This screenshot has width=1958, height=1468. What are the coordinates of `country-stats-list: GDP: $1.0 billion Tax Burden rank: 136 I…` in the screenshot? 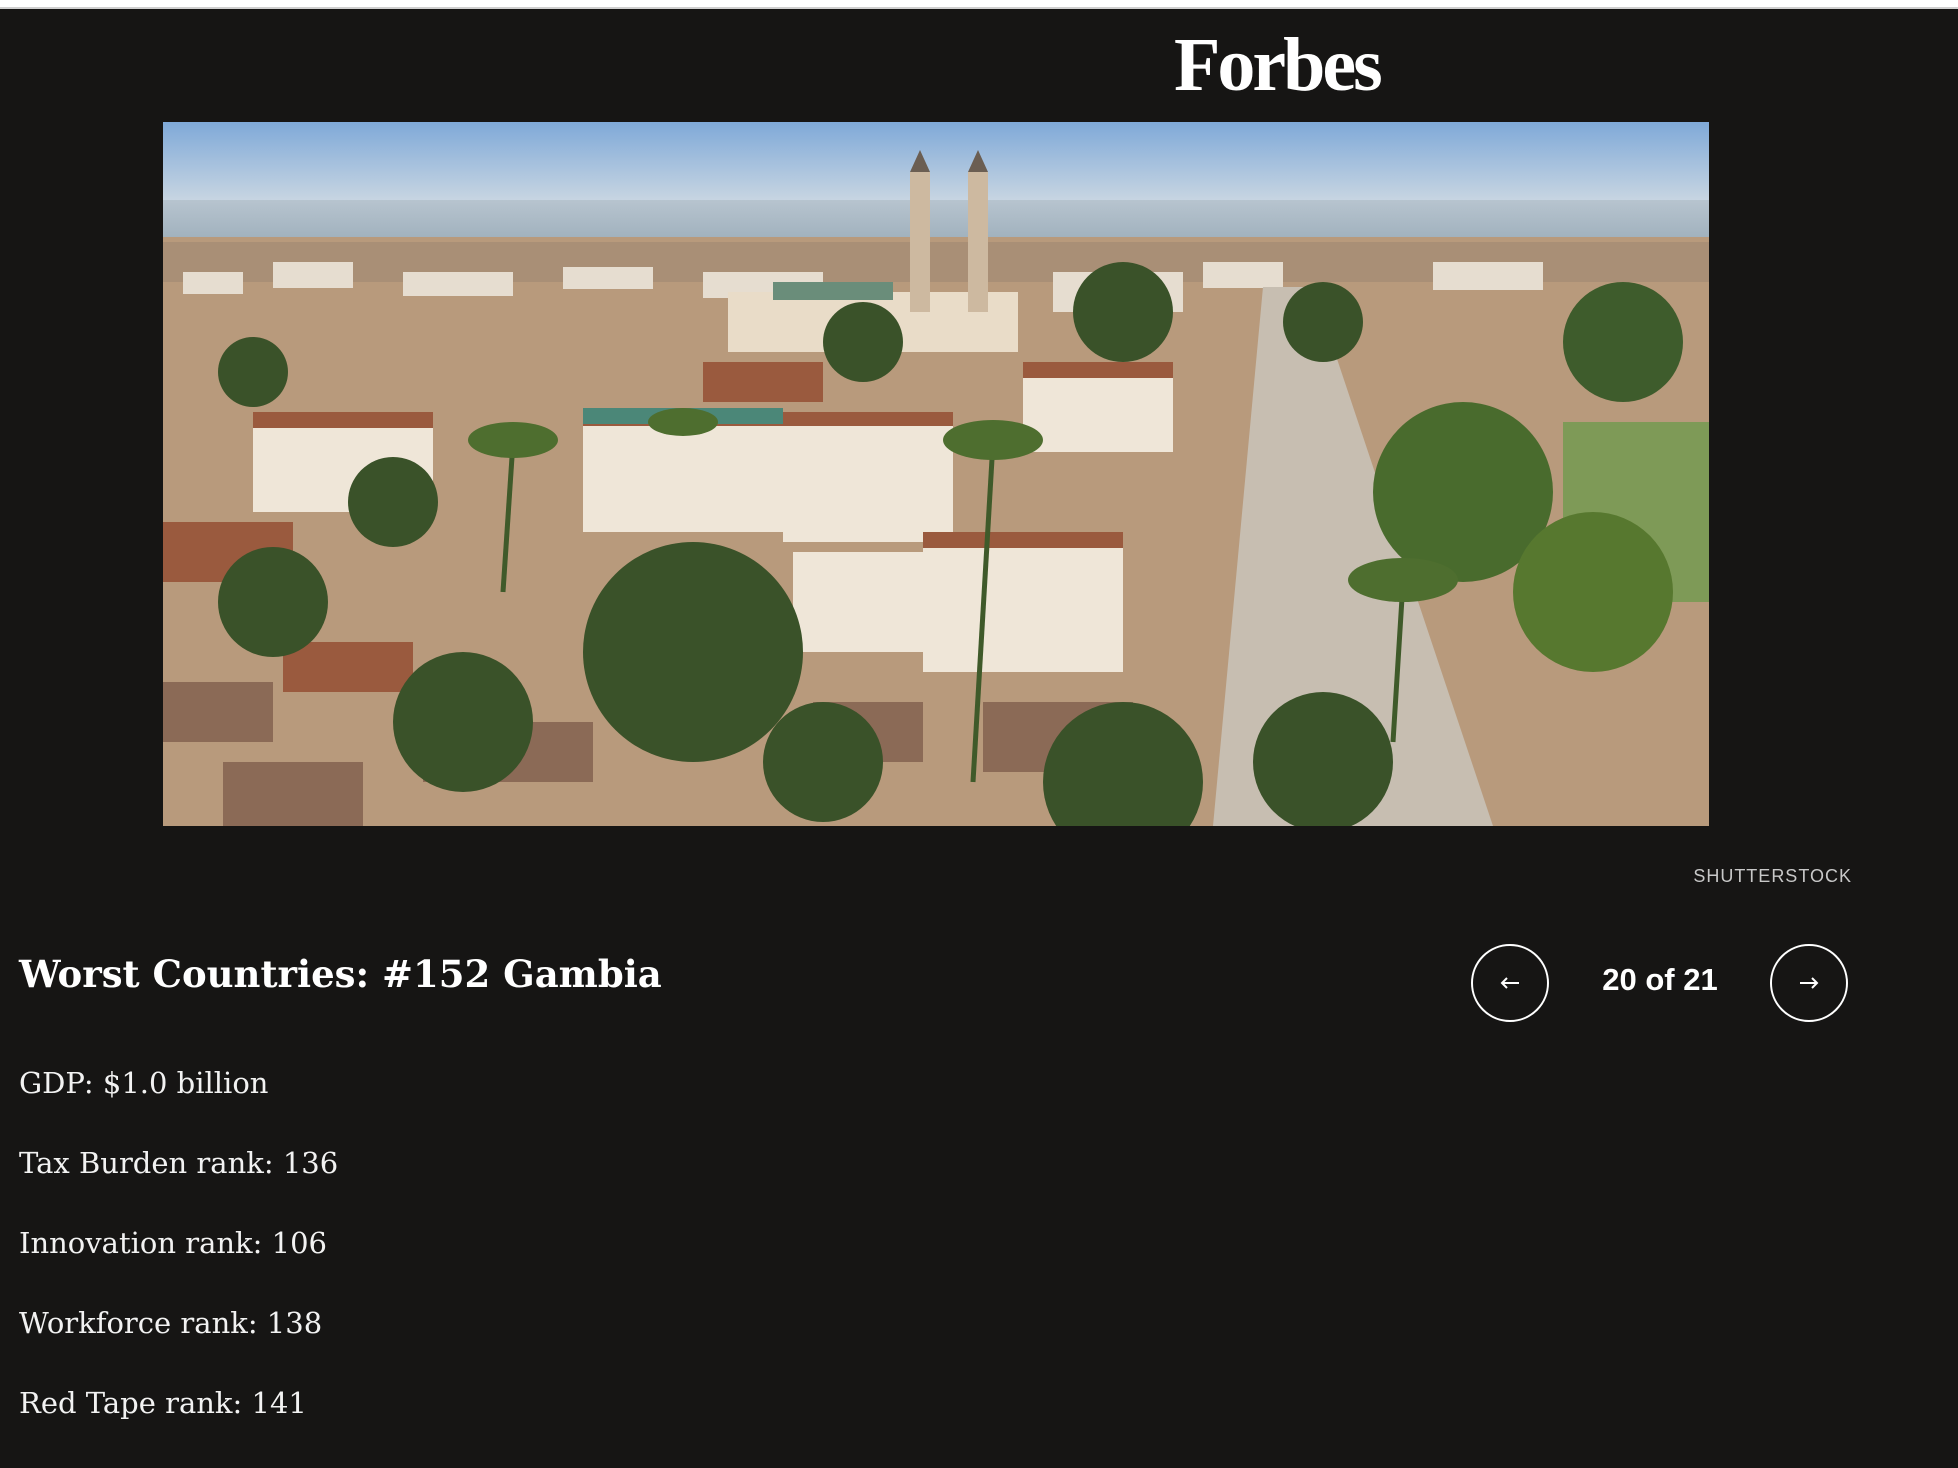 It's located at (178, 1260).